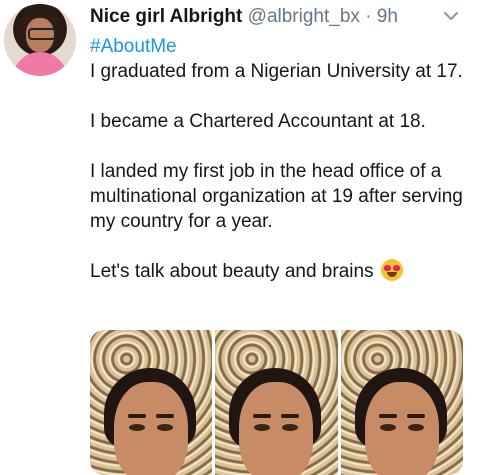  What do you see at coordinates (451, 16) in the screenshot?
I see `chevron-down-icon` at bounding box center [451, 16].